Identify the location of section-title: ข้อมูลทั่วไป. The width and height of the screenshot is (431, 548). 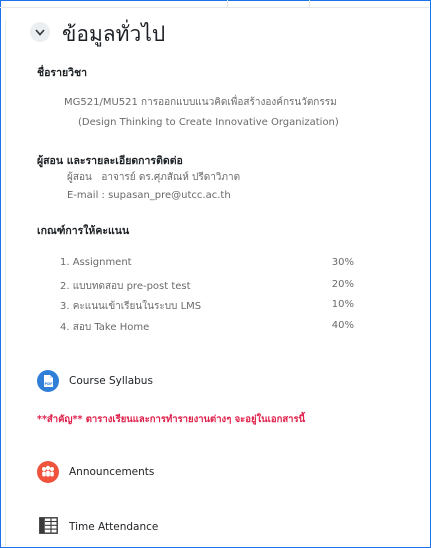
(114, 34).